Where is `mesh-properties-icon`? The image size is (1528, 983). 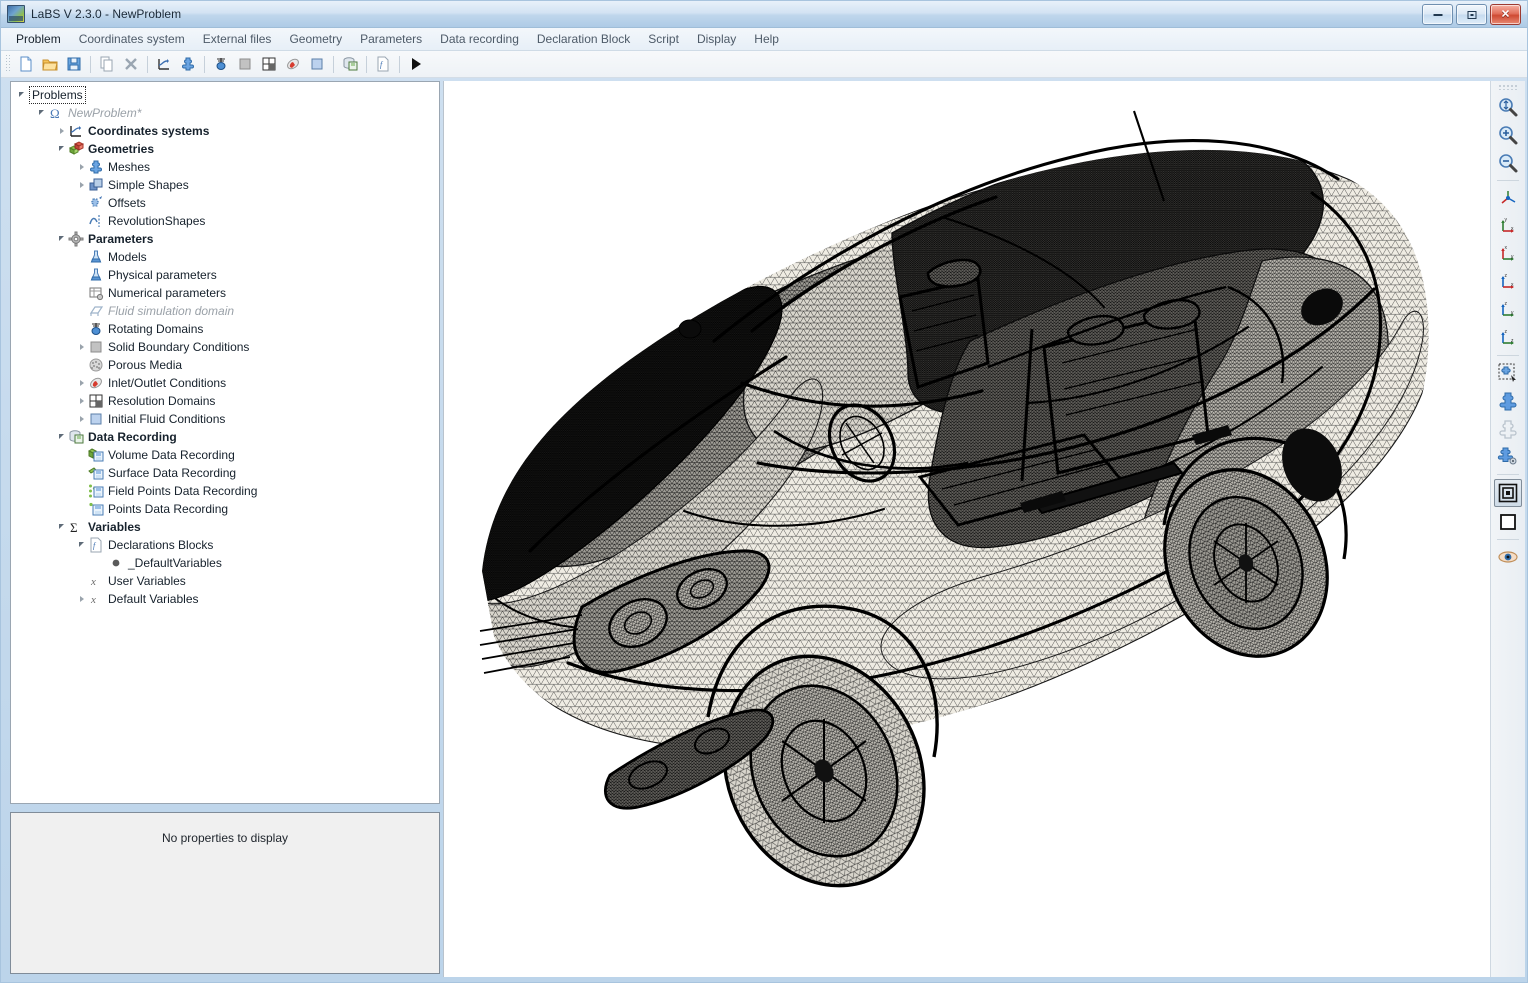 mesh-properties-icon is located at coordinates (1508, 457).